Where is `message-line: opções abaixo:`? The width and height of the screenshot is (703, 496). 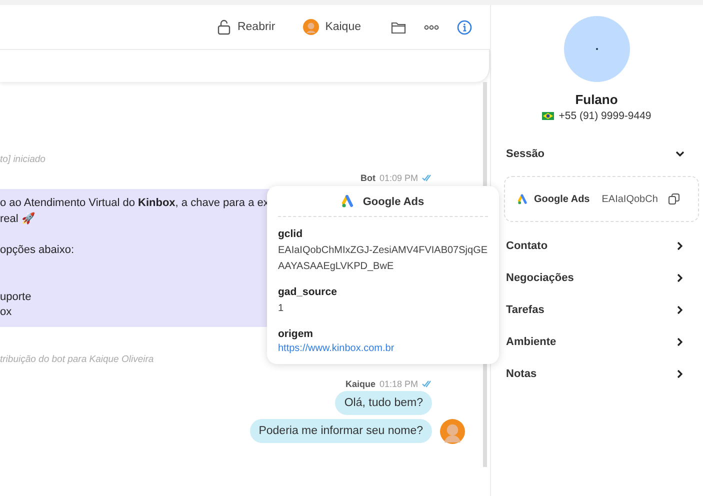 message-line: opções abaixo: is located at coordinates (37, 250).